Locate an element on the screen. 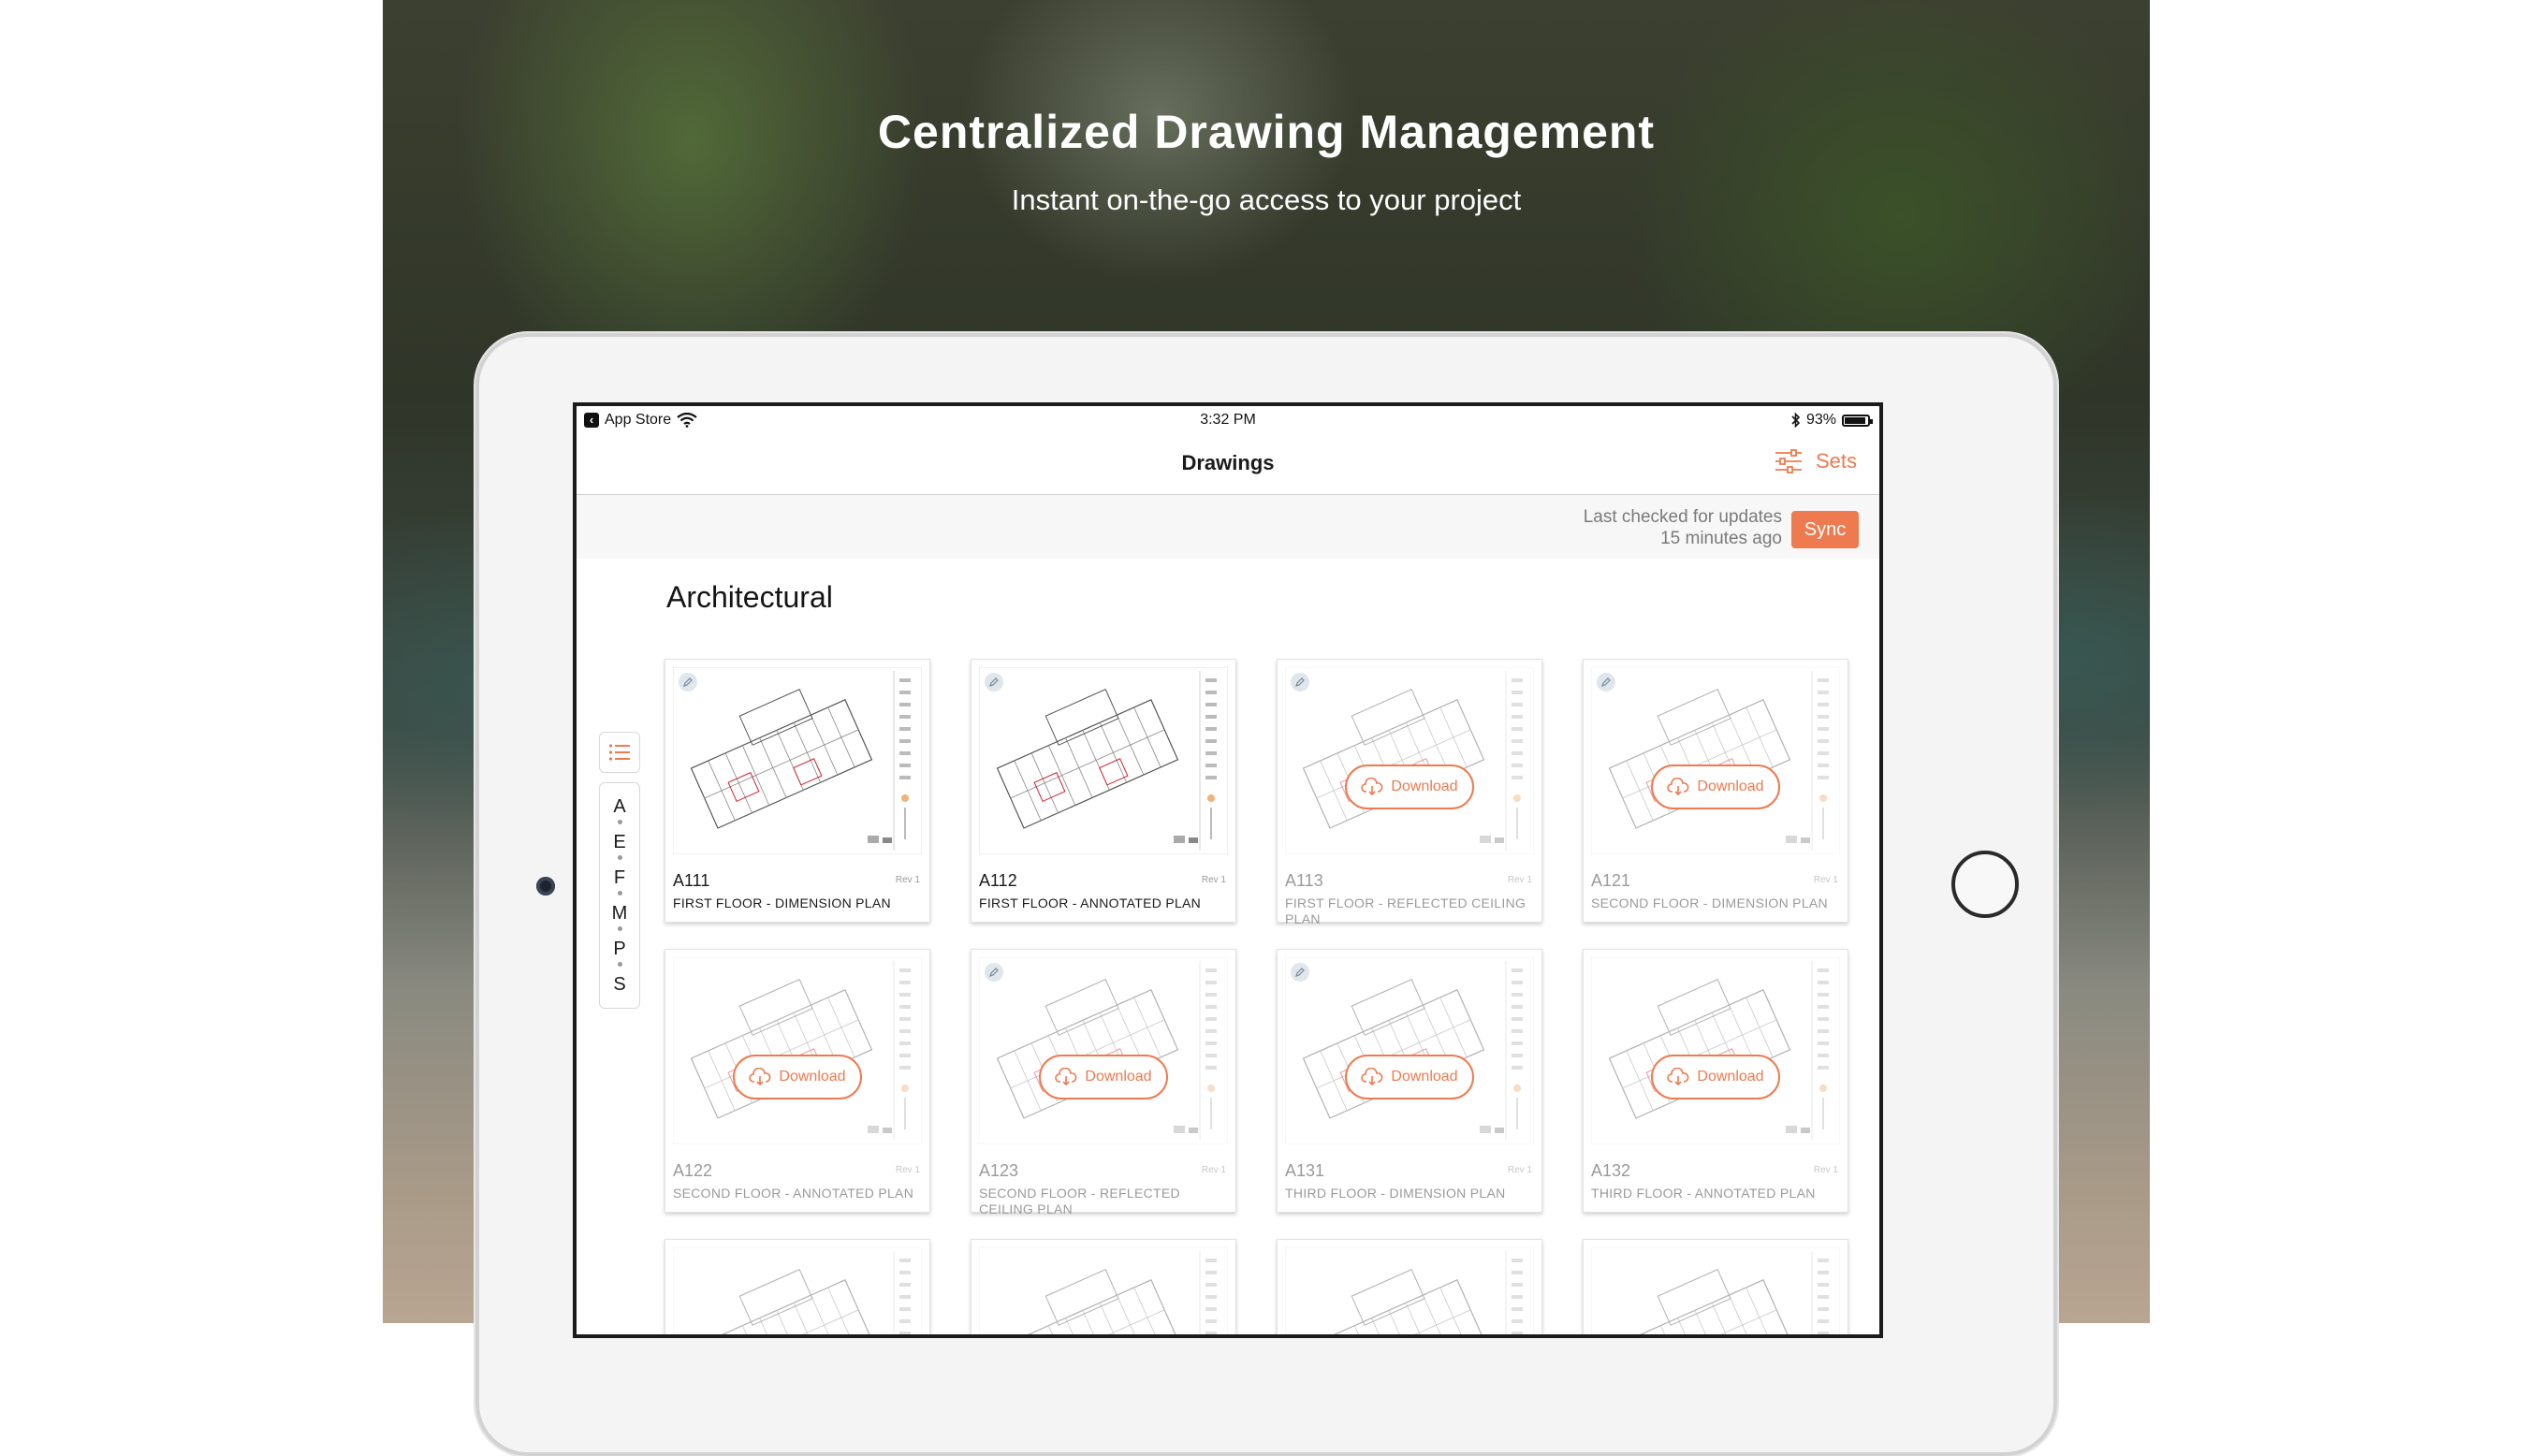 This screenshot has width=2527, height=1456. drawing-name: SECOND FLOOR - DIMENSION PLAN is located at coordinates (1709, 902).